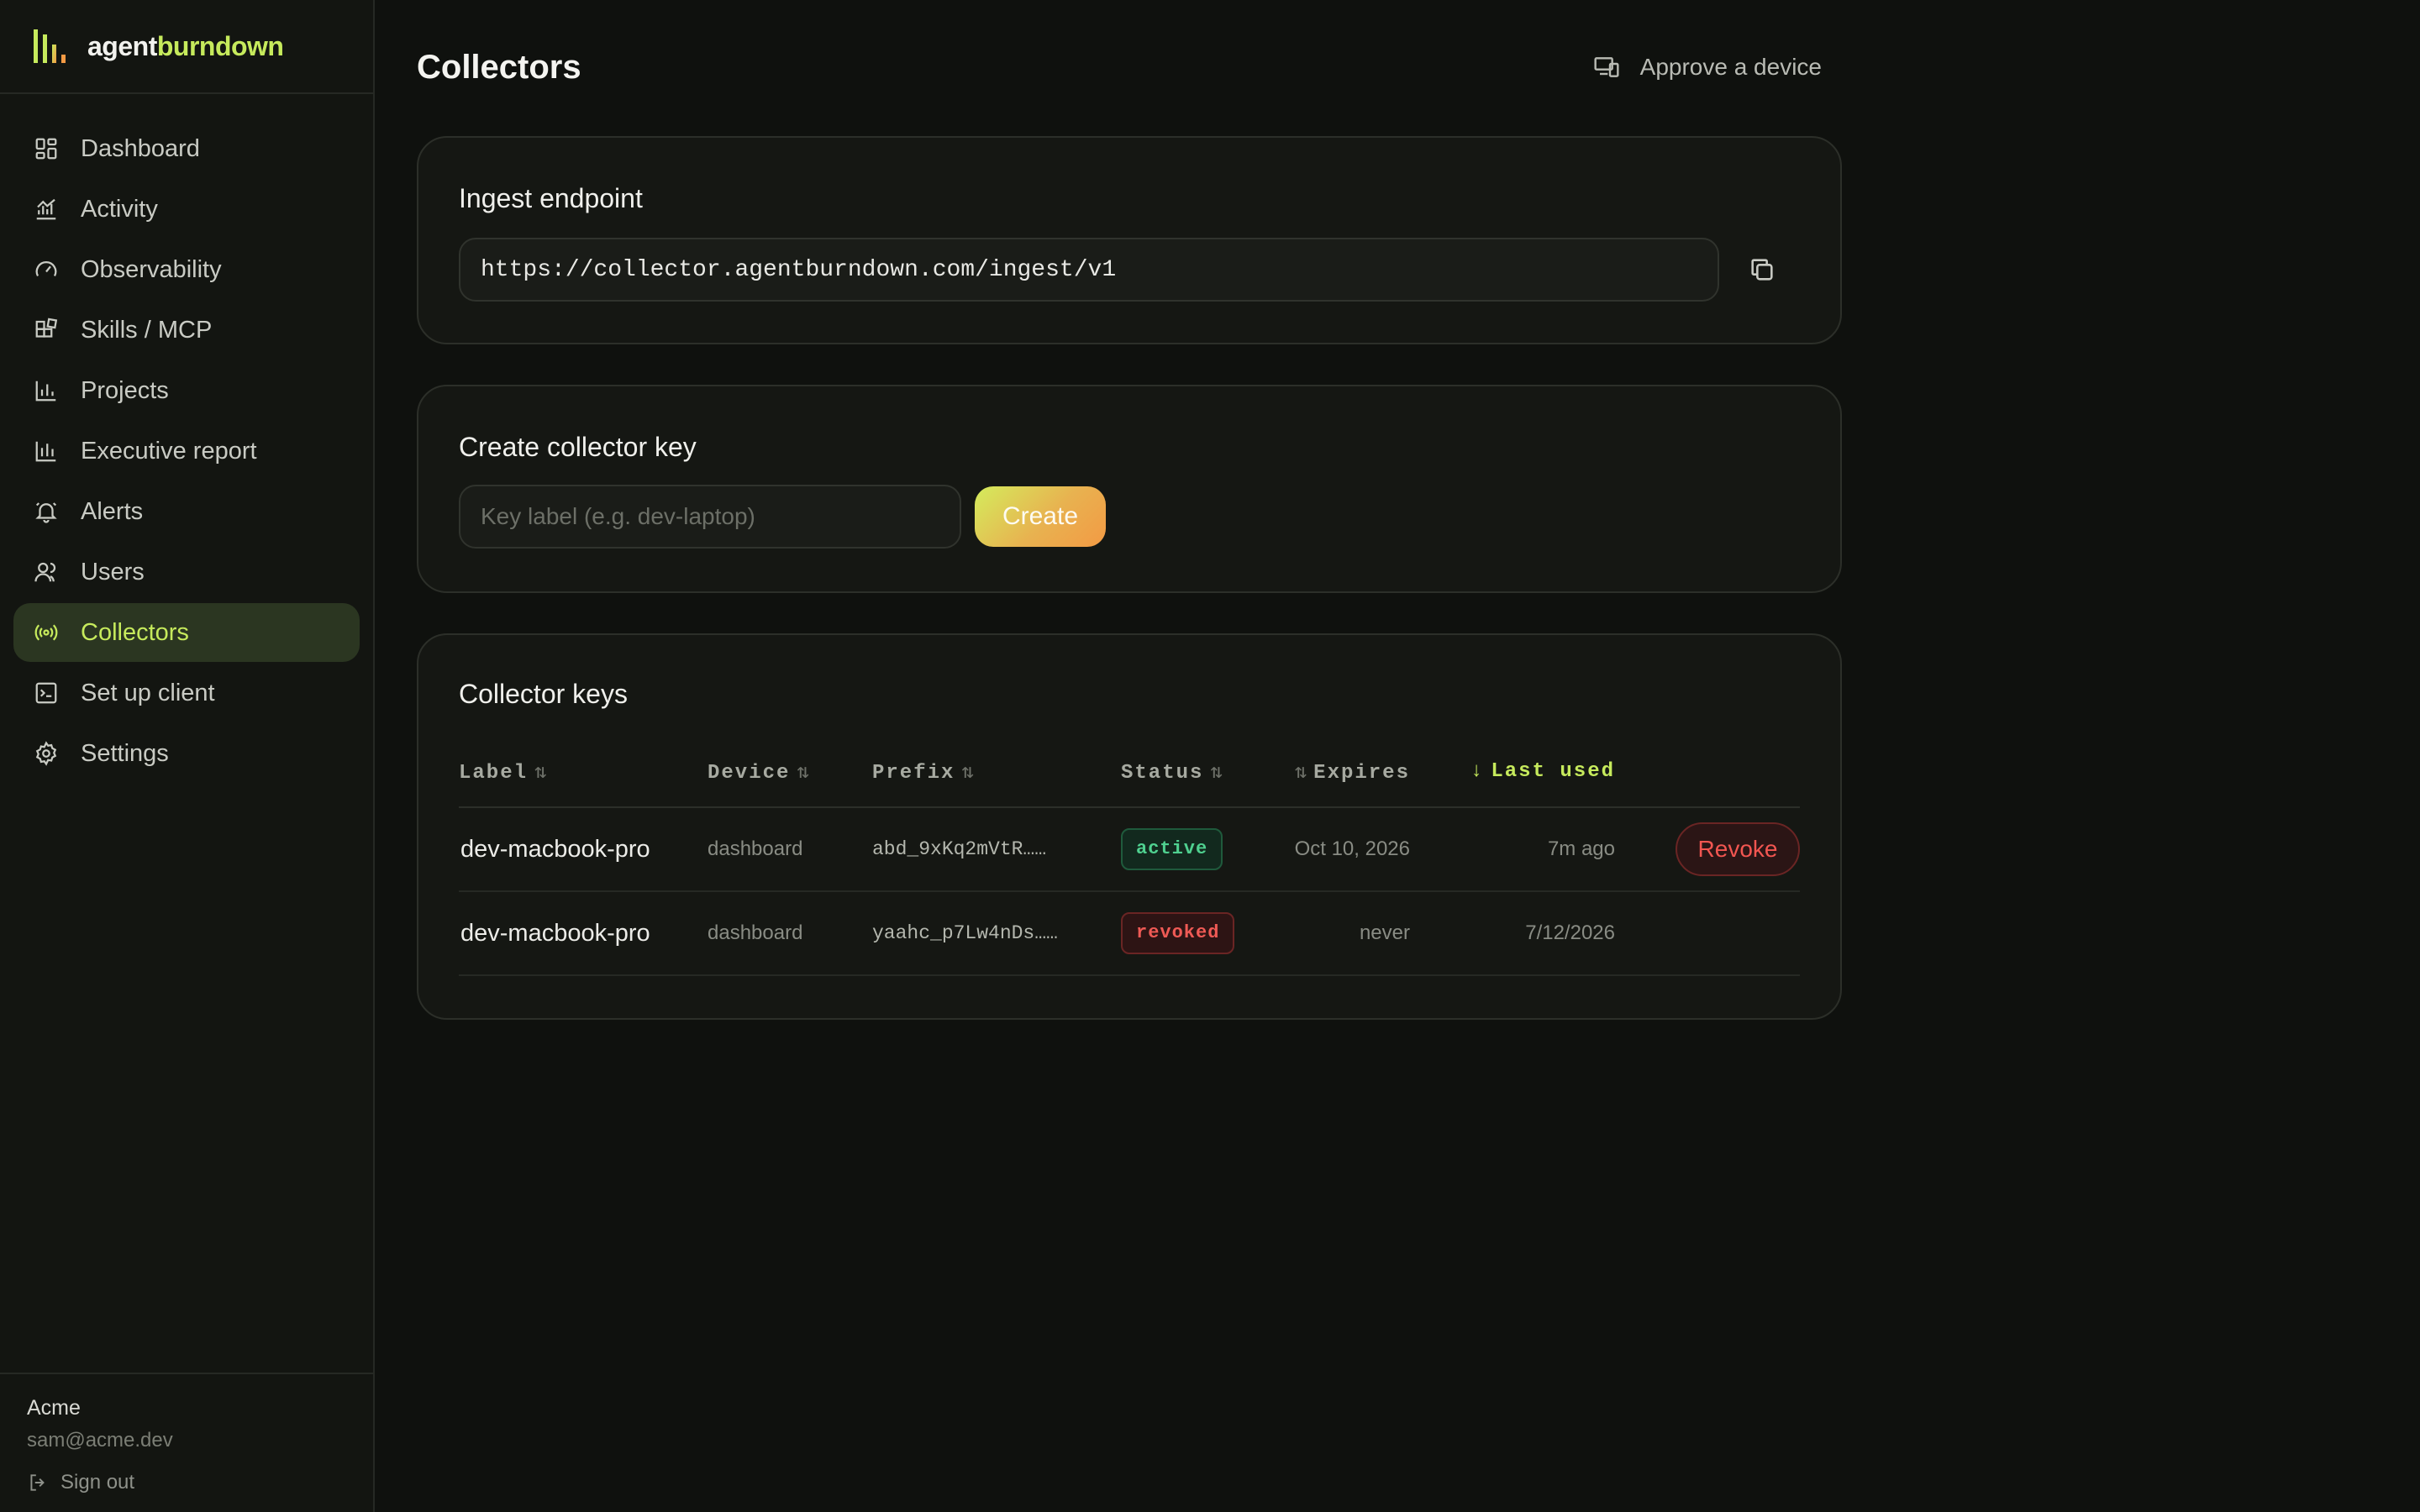 The height and width of the screenshot is (1512, 2420). What do you see at coordinates (187, 1482) in the screenshot?
I see `sign-out-button: Sign out` at bounding box center [187, 1482].